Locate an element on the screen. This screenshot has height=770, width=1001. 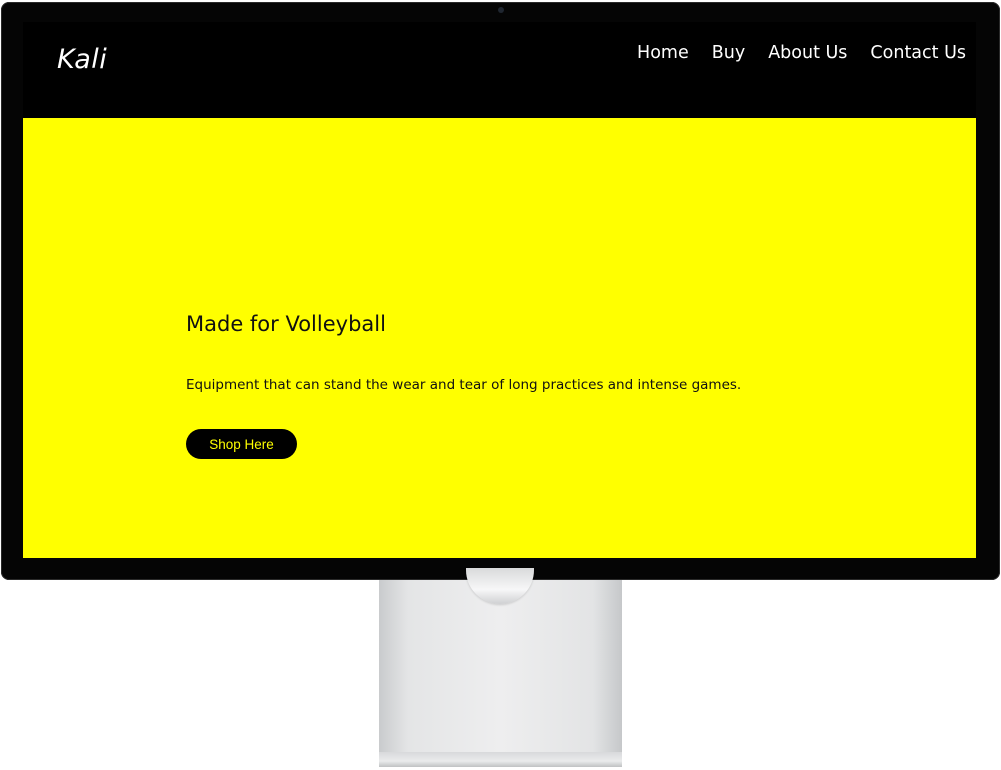
nav-contact-link: Contact Us is located at coordinates (918, 53).